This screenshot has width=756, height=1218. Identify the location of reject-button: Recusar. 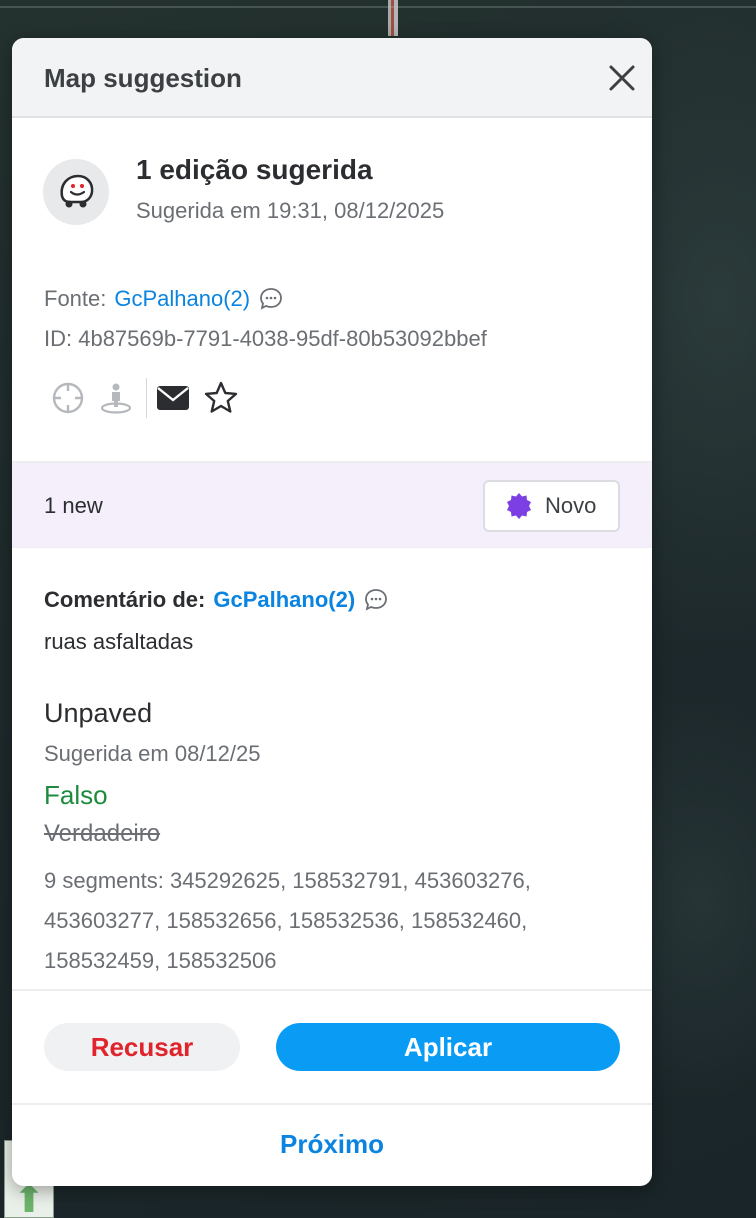
(142, 1047).